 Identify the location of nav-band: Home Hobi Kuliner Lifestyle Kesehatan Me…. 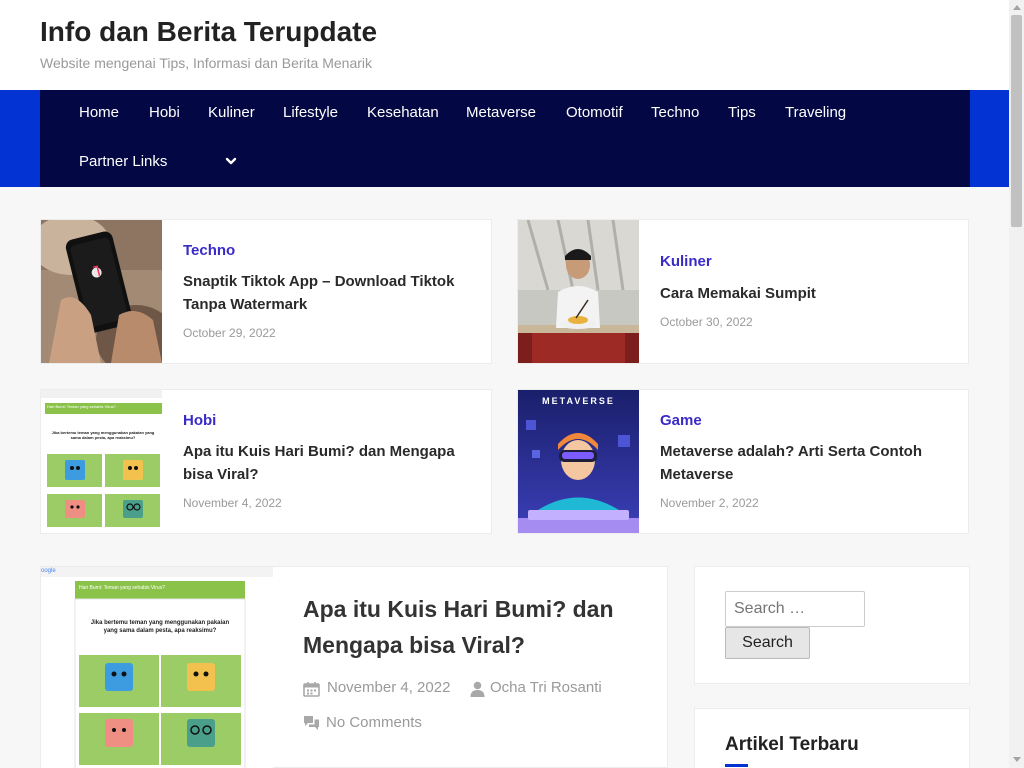
(504, 138).